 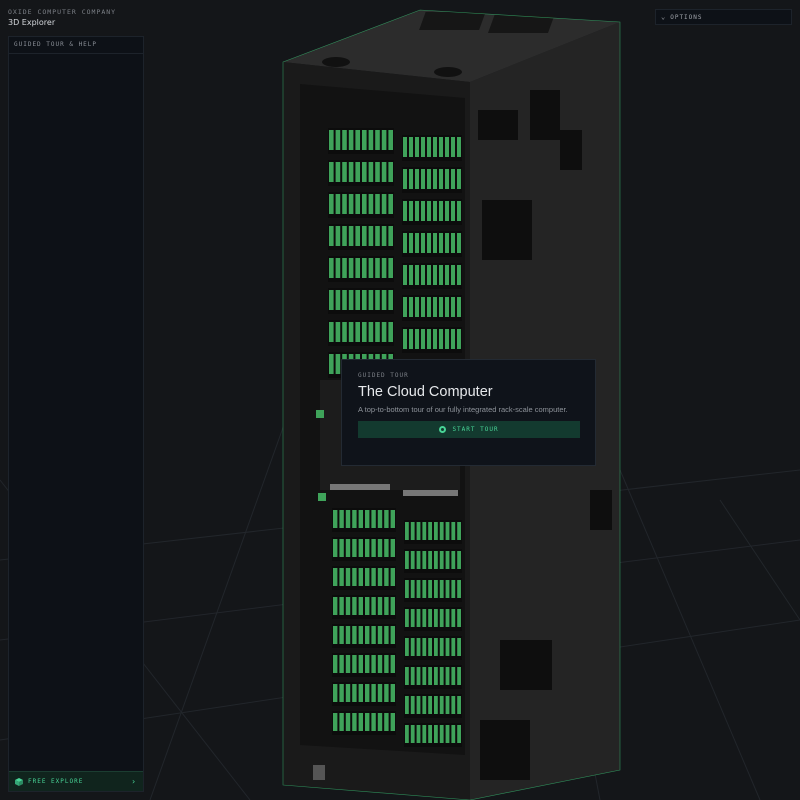 I want to click on panel-title: GUIDED TOUR & HELP, so click(x=76, y=45).